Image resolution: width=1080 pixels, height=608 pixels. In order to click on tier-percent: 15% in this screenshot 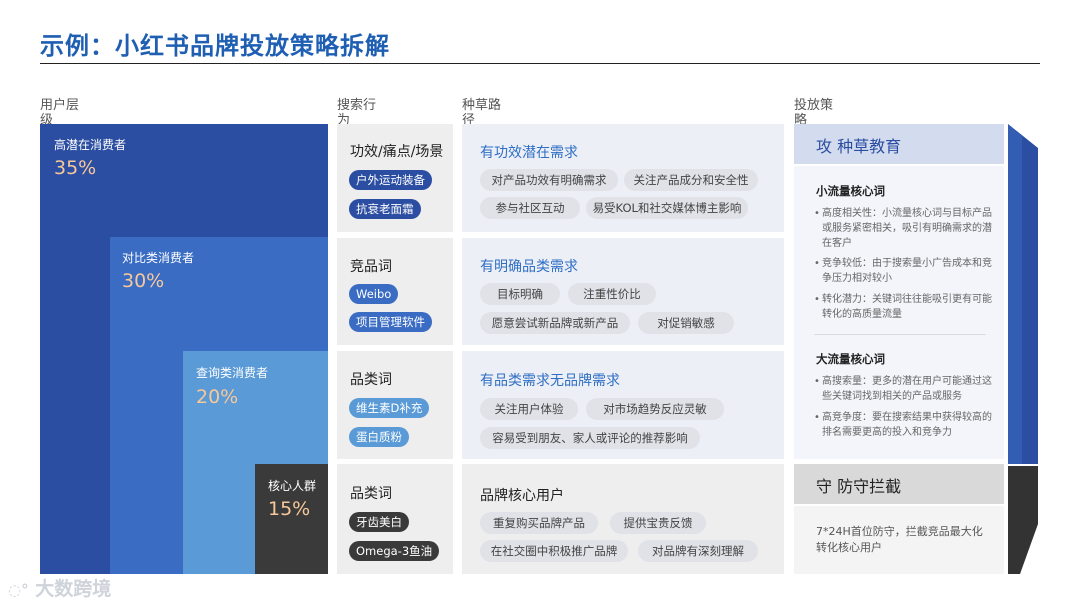, I will do `click(289, 509)`.